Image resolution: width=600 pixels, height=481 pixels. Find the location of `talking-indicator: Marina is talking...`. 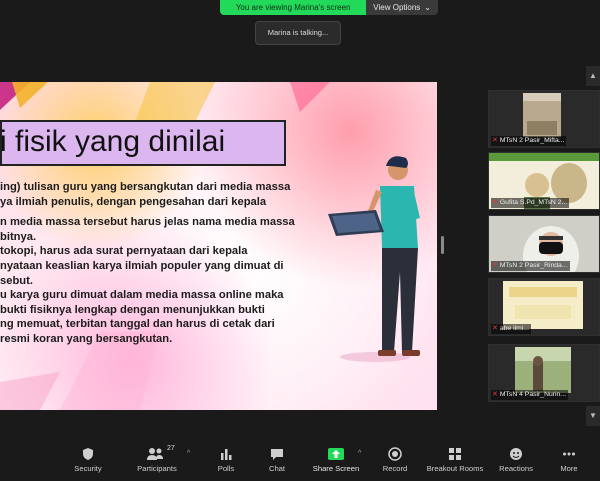

talking-indicator: Marina is talking... is located at coordinates (298, 33).